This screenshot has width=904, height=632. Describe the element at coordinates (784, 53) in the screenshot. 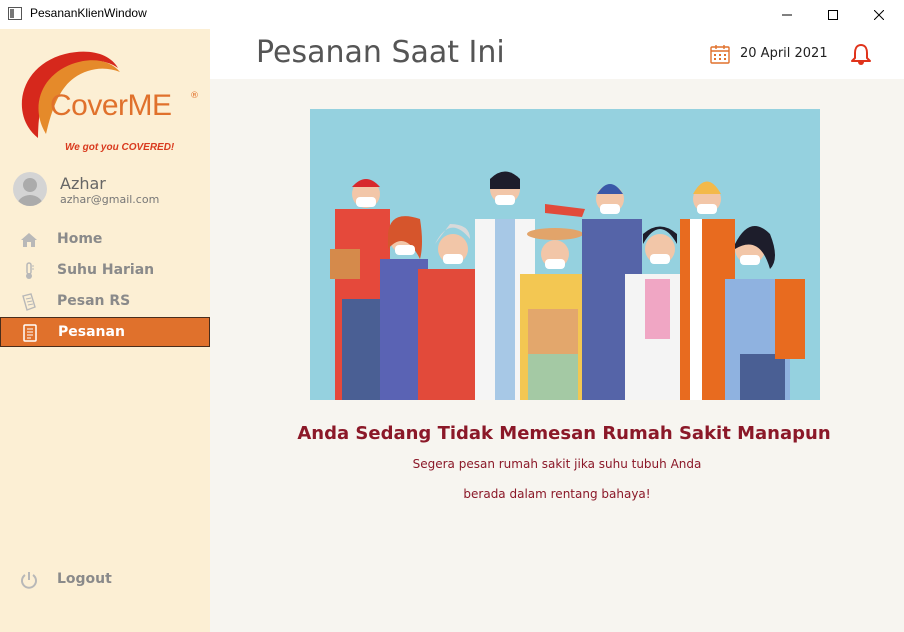

I see `current-date: 20 April 2021` at that location.